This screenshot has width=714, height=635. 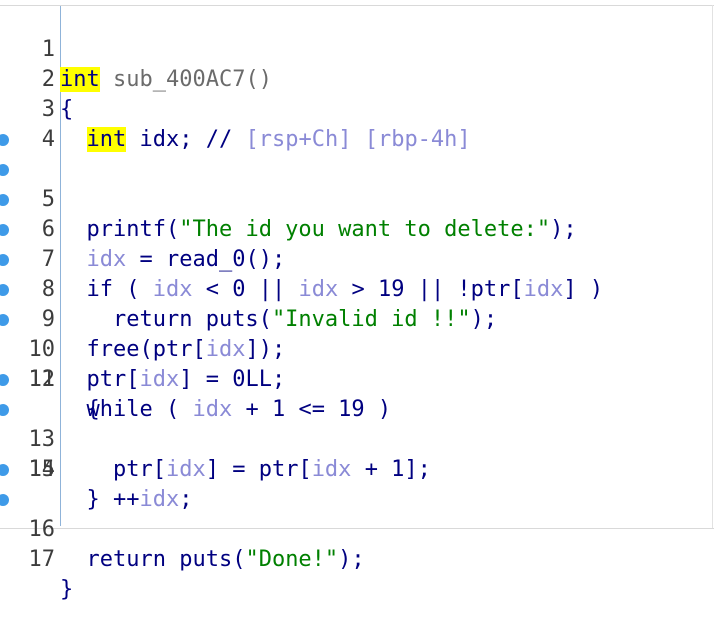 What do you see at coordinates (356, 48) in the screenshot?
I see `code-line-1: 1 int sub_400AC7()` at bounding box center [356, 48].